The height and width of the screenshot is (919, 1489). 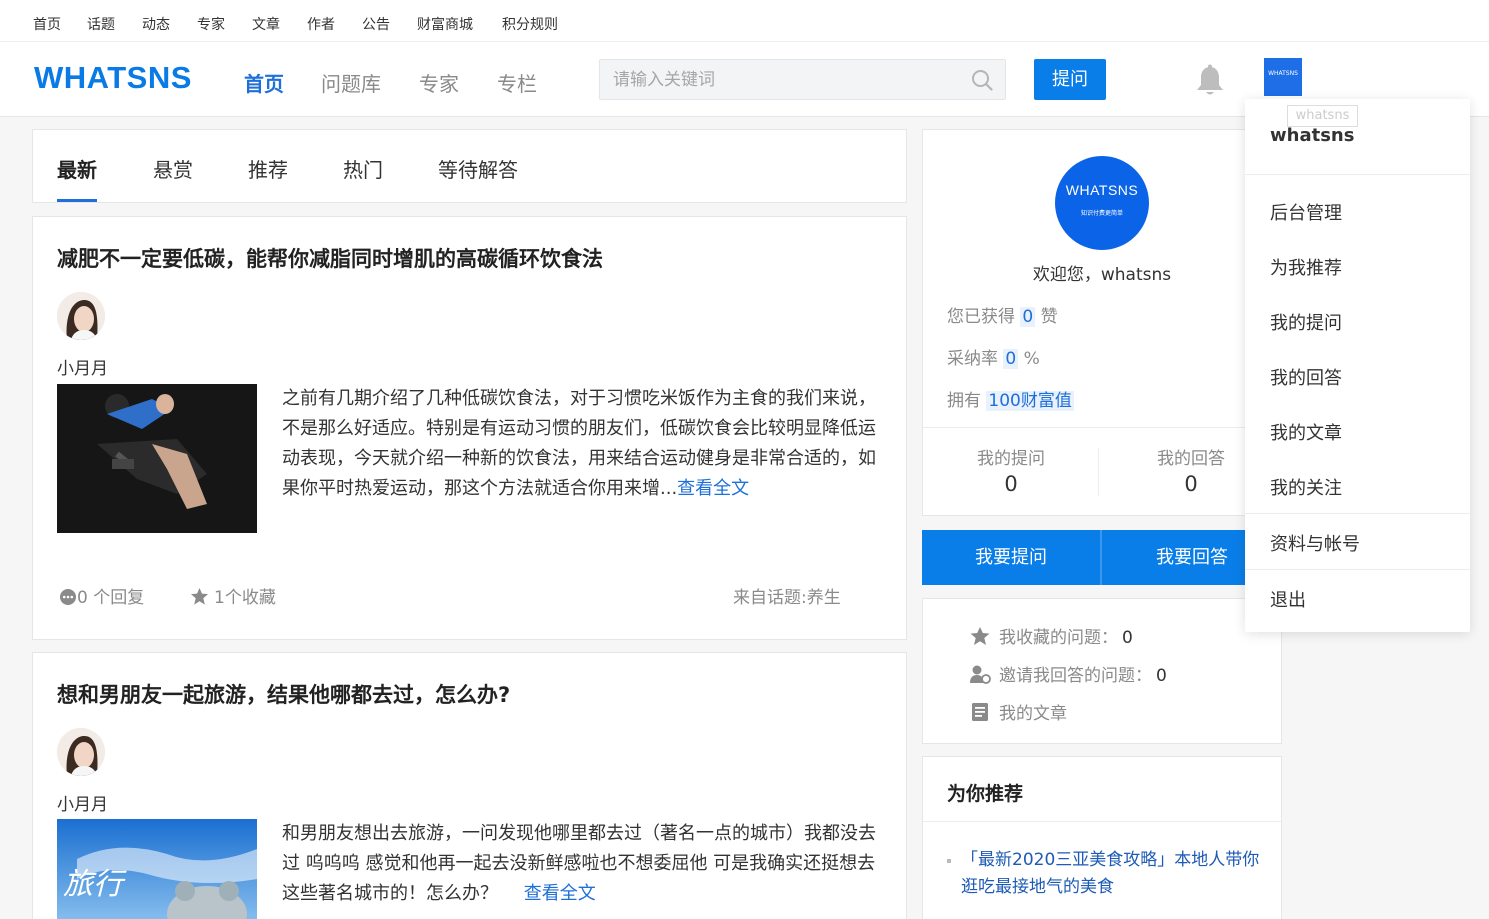 I want to click on comment-icon, so click(x=68, y=597).